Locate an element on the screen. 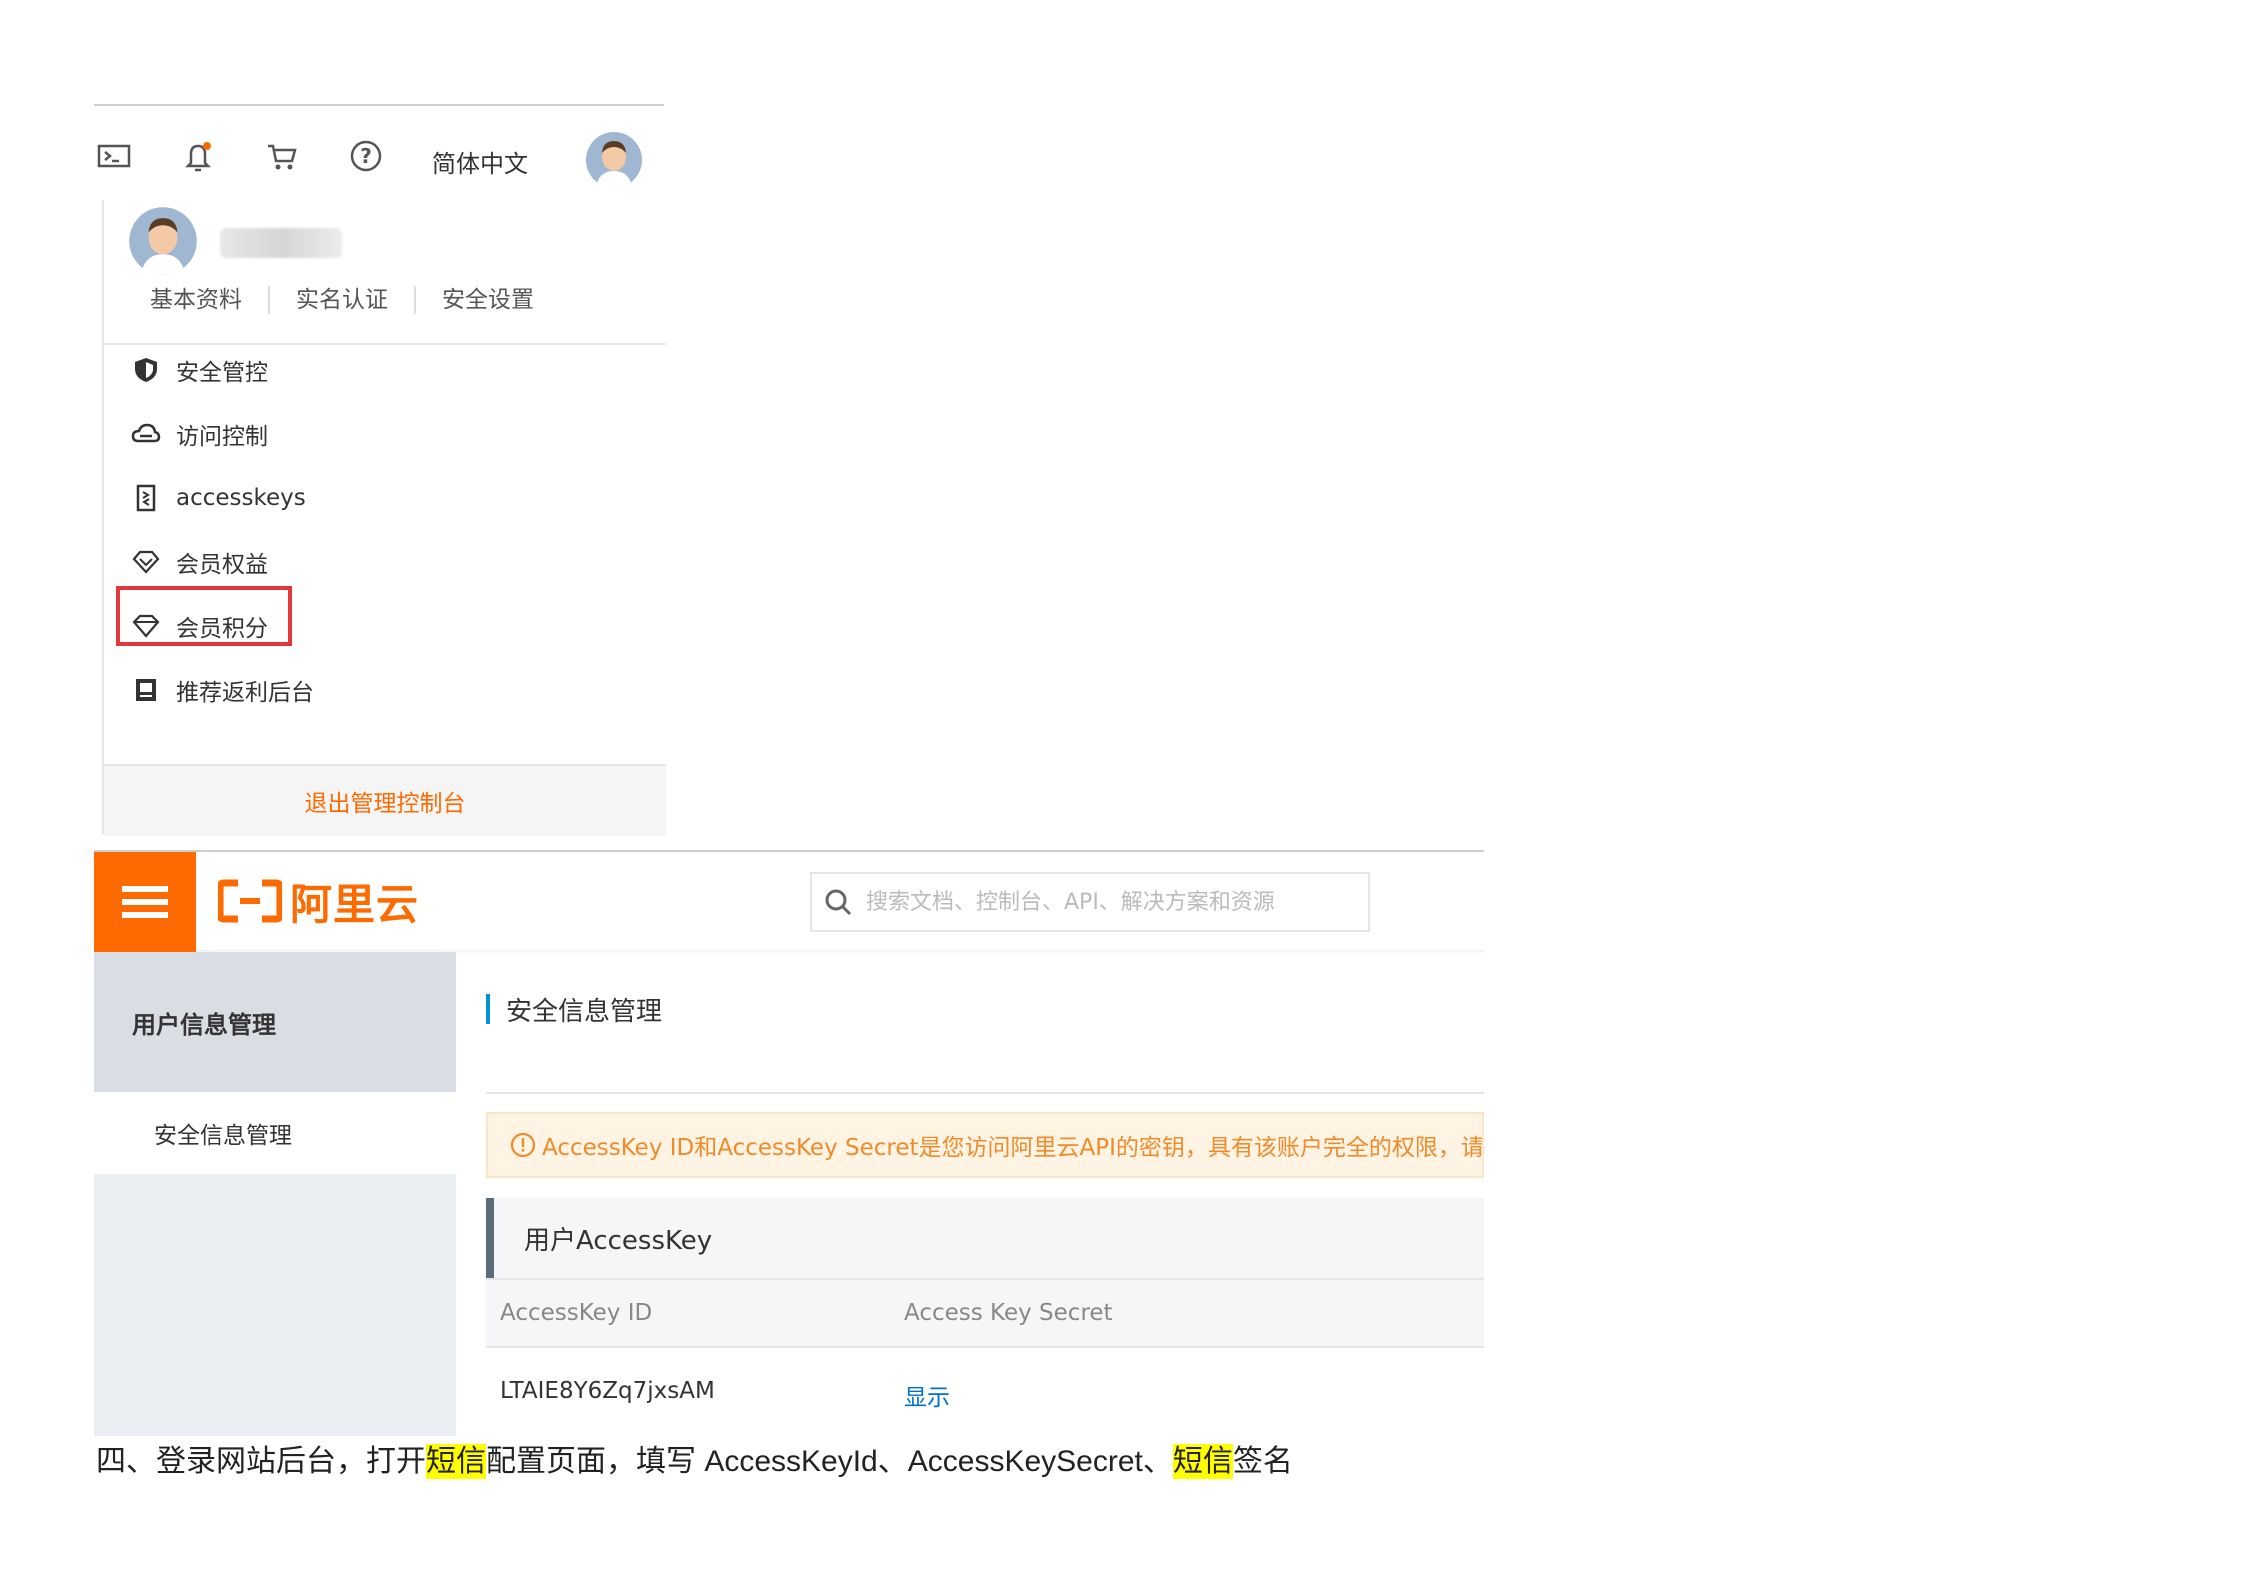 The image size is (2245, 1587). caption-part: 配置页面，填写 is located at coordinates (591, 1461).